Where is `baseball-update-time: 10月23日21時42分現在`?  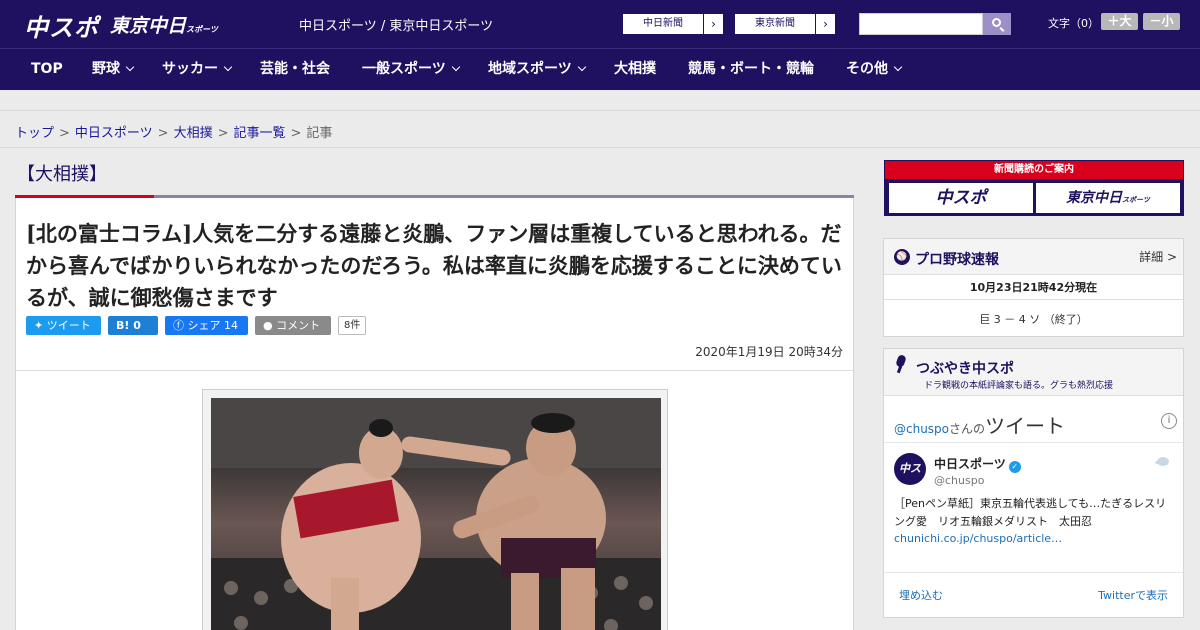
baseball-update-time: 10月23日21時42分現在 is located at coordinates (1033, 287).